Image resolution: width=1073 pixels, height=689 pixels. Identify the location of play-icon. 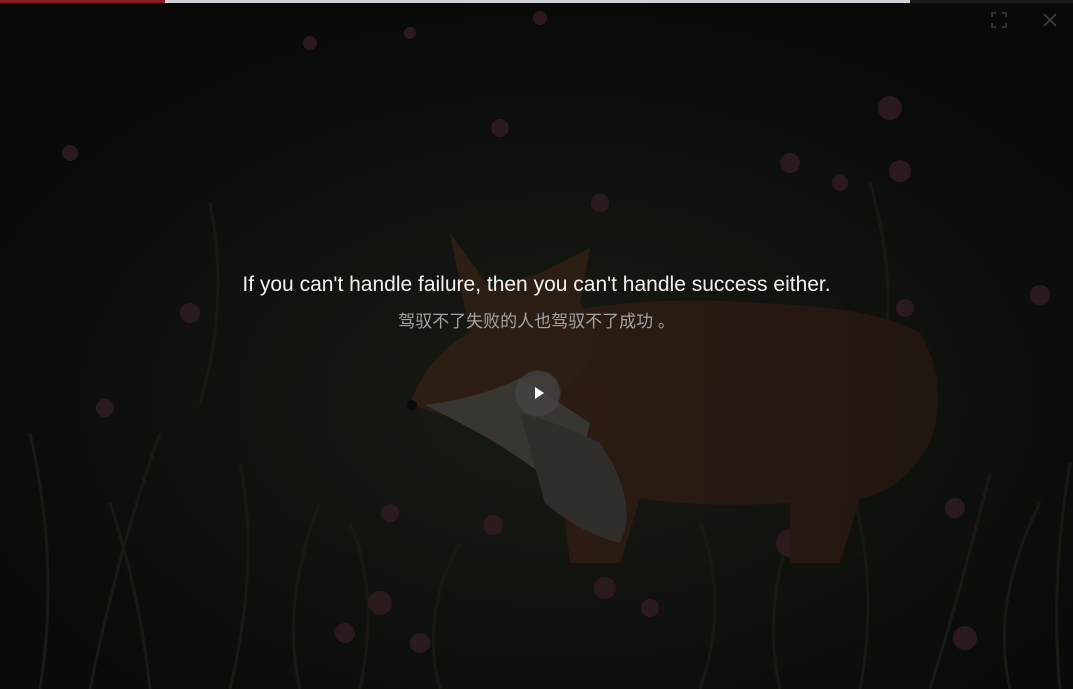
(539, 393).